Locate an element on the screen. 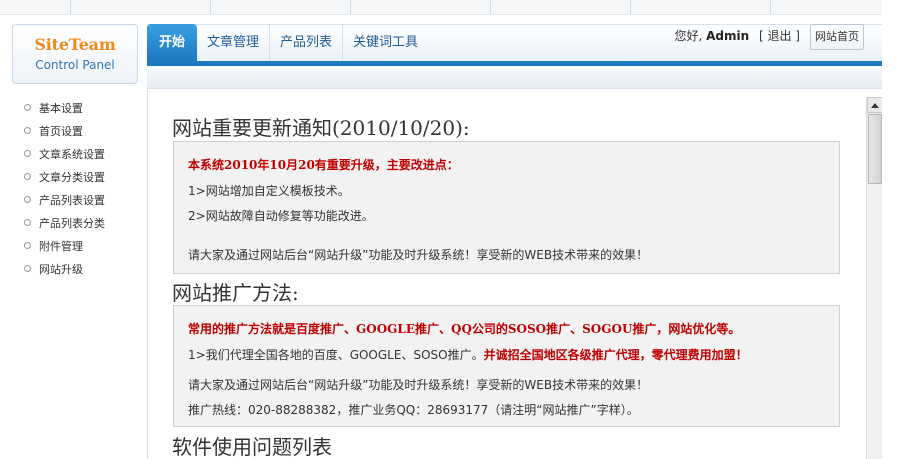 This screenshot has height=459, width=900. update-headline: 本系统2010年10月20有重要升级，主要改进点： is located at coordinates (323, 165).